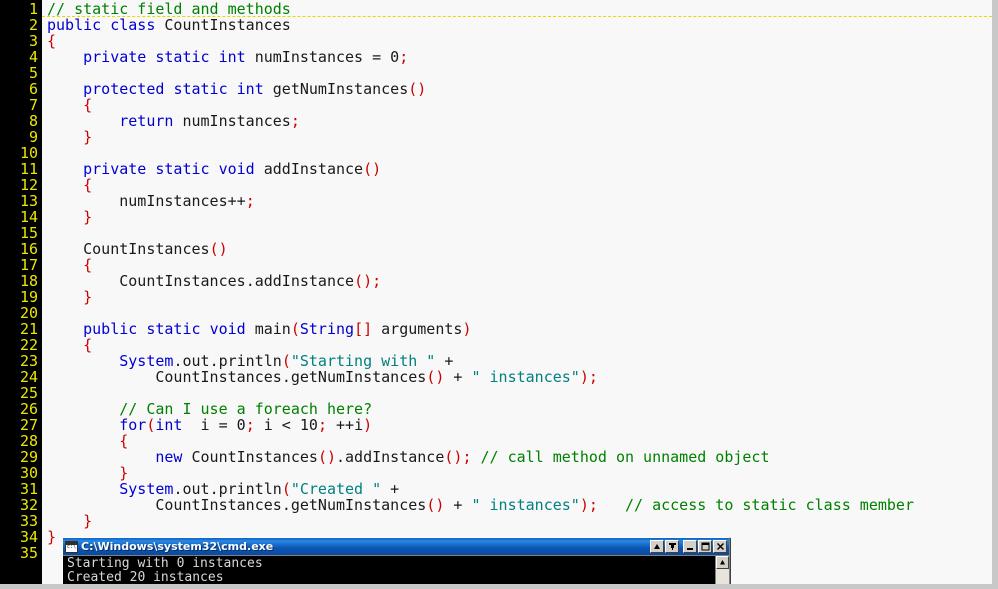 The image size is (998, 589). What do you see at coordinates (33, 73) in the screenshot?
I see `line-number: 5` at bounding box center [33, 73].